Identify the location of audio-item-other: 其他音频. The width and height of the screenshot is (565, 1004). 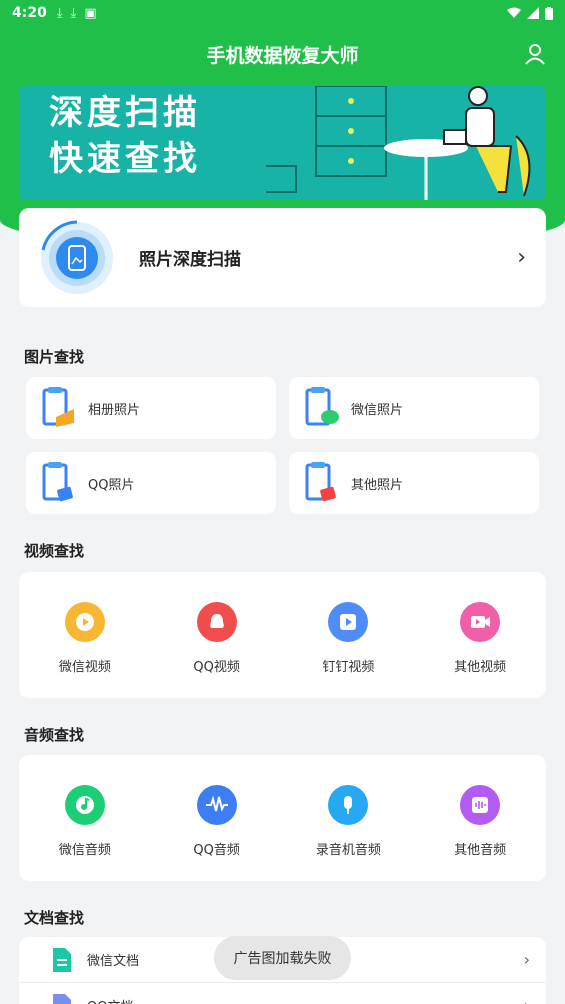
(480, 818).